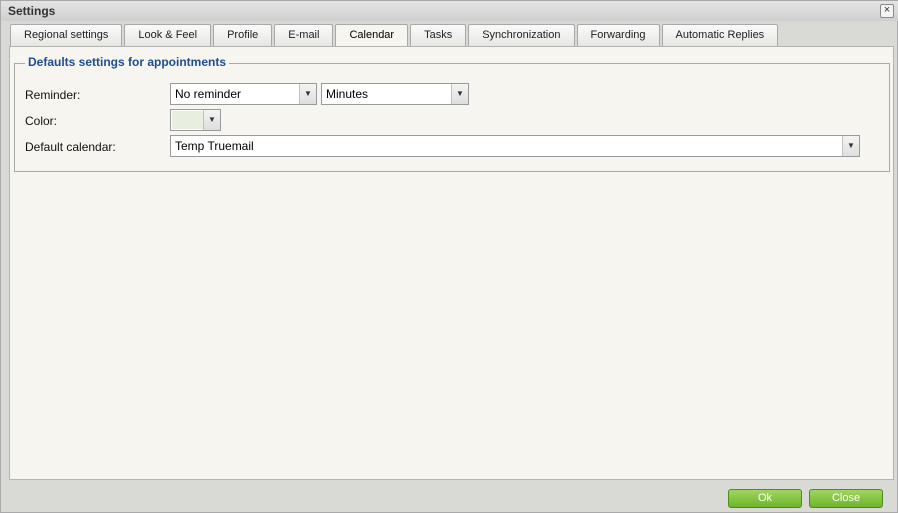 This screenshot has height=513, width=898. I want to click on tab-synchronization: Synchronization, so click(521, 35).